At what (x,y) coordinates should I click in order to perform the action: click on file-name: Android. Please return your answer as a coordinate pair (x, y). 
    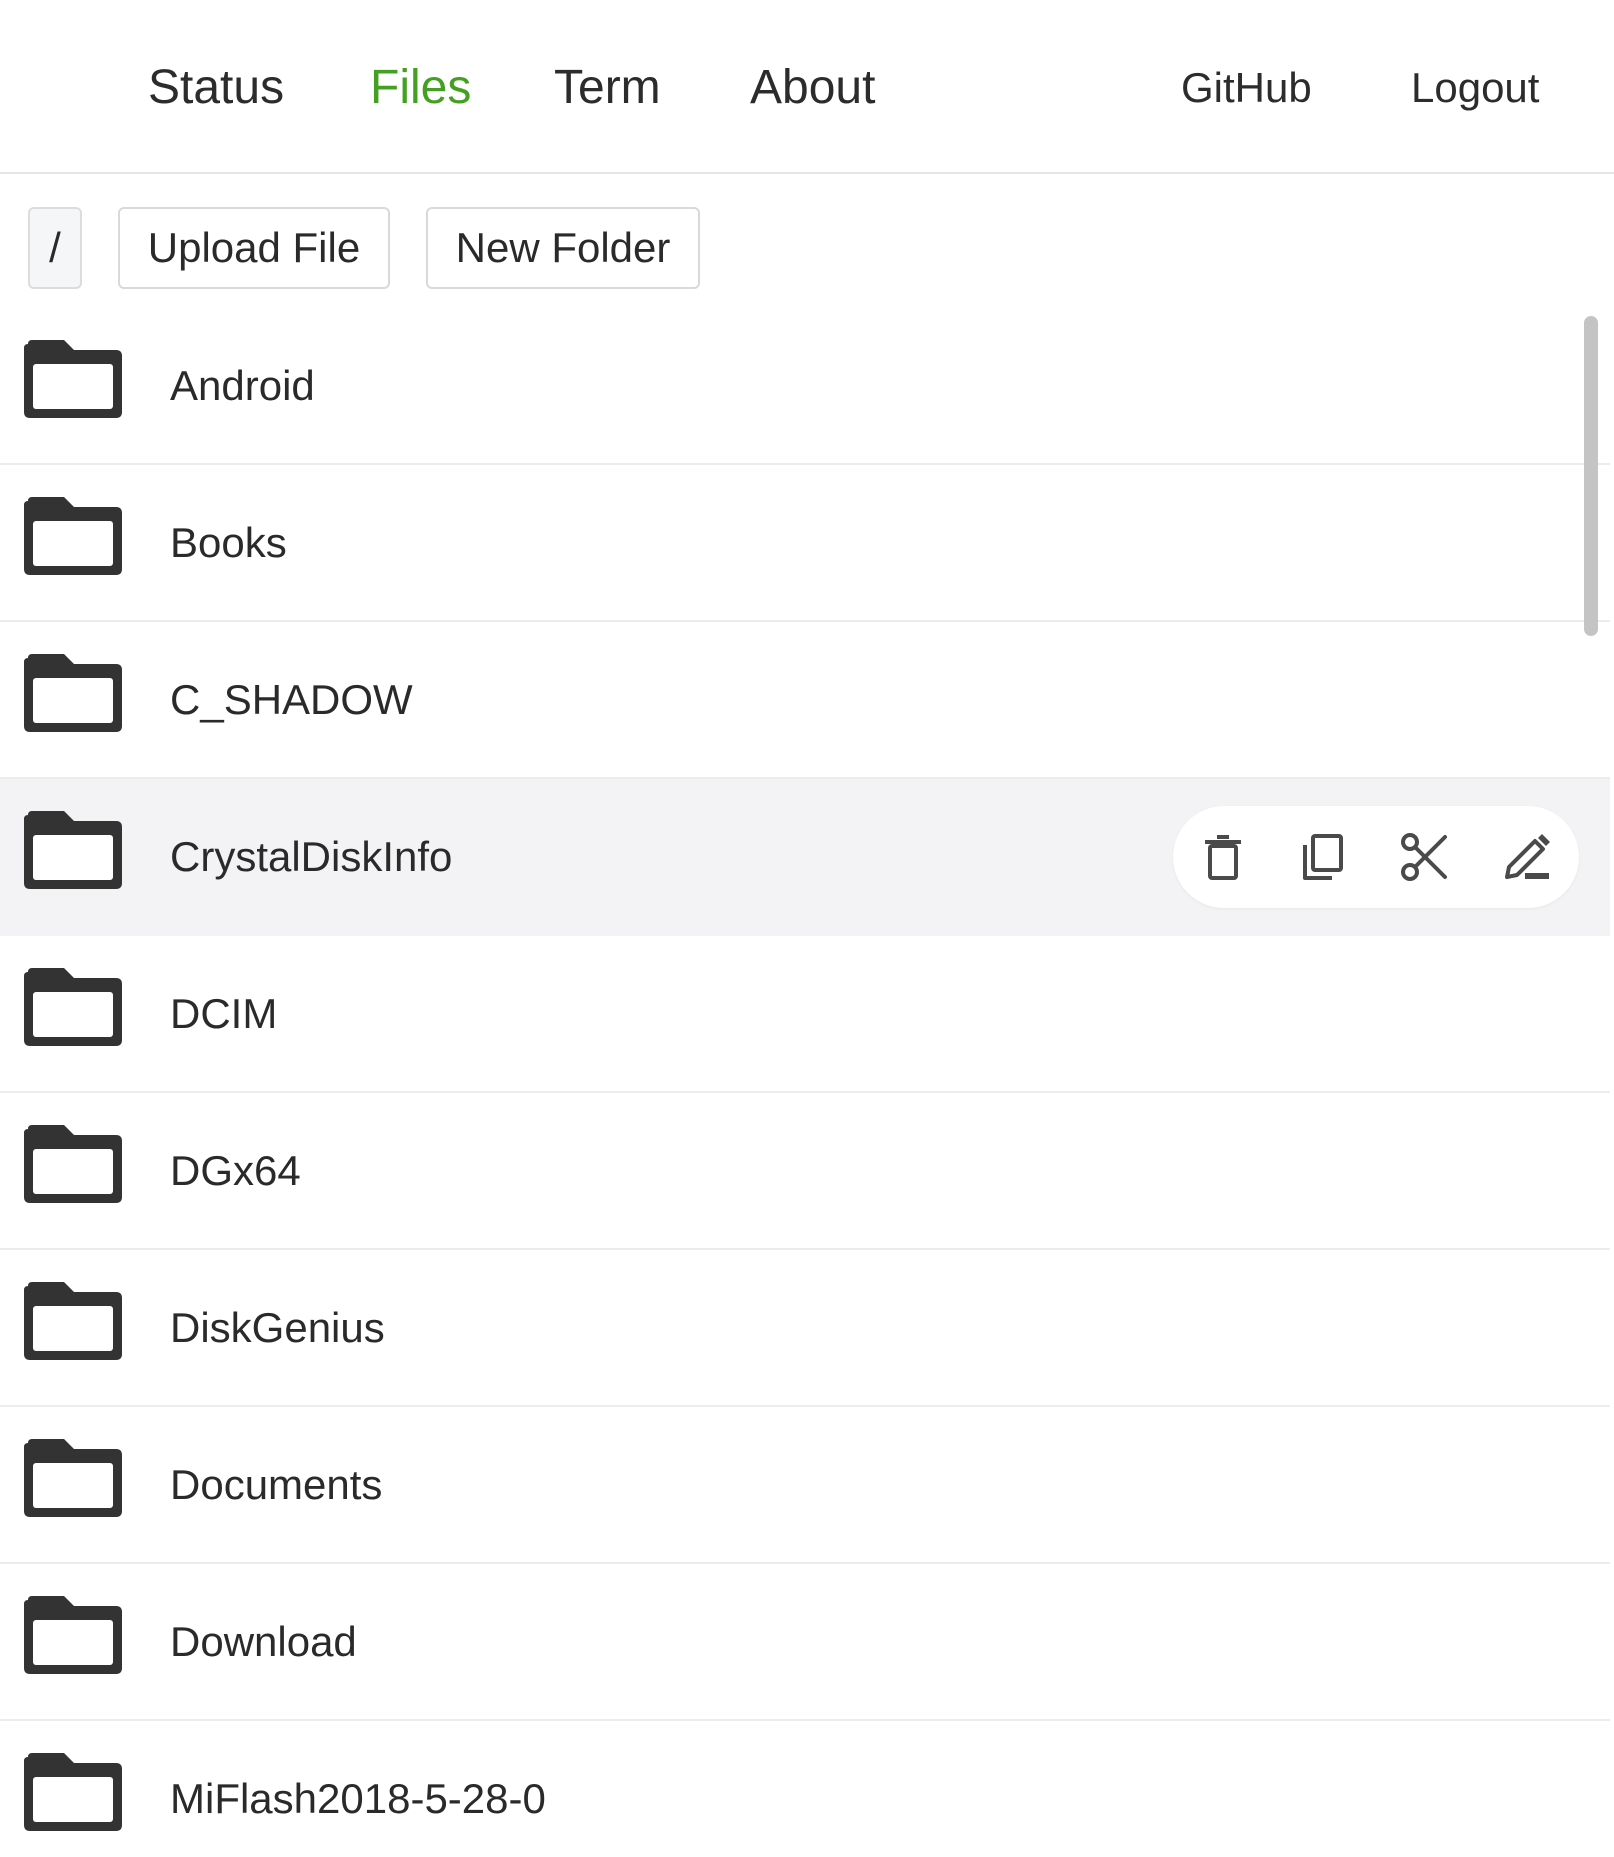
    Looking at the image, I should click on (242, 385).